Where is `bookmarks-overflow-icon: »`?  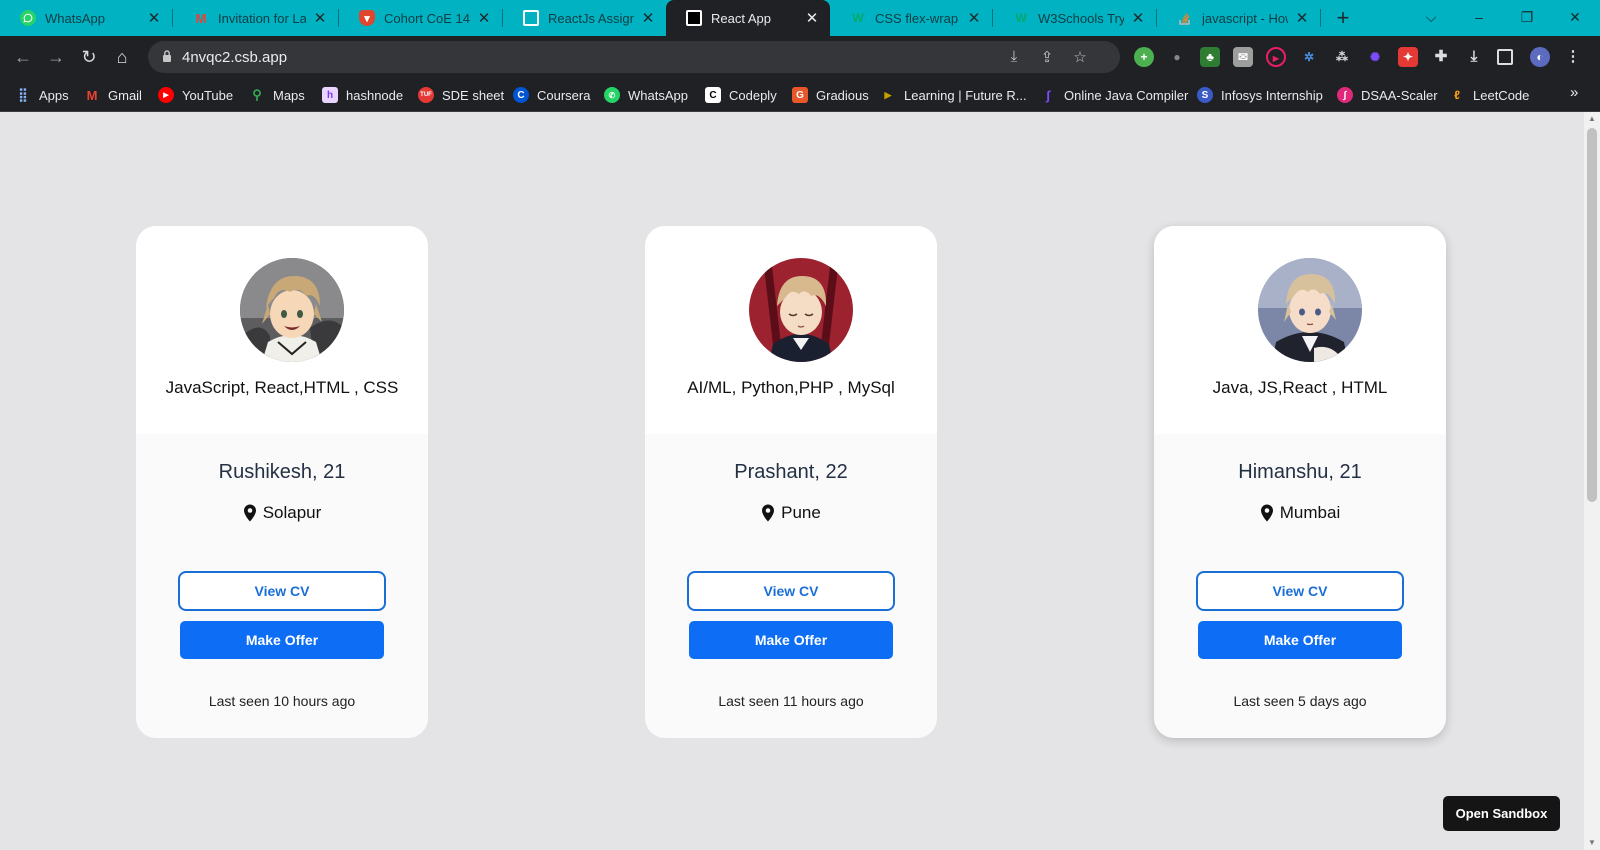
bookmarks-overflow-icon: » is located at coordinates (1574, 92).